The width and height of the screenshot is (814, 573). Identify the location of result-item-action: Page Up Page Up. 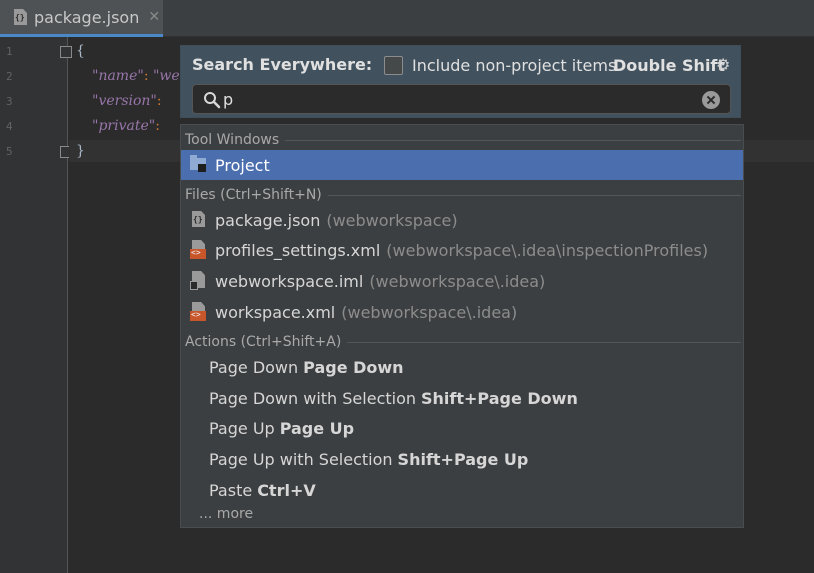
(281, 428).